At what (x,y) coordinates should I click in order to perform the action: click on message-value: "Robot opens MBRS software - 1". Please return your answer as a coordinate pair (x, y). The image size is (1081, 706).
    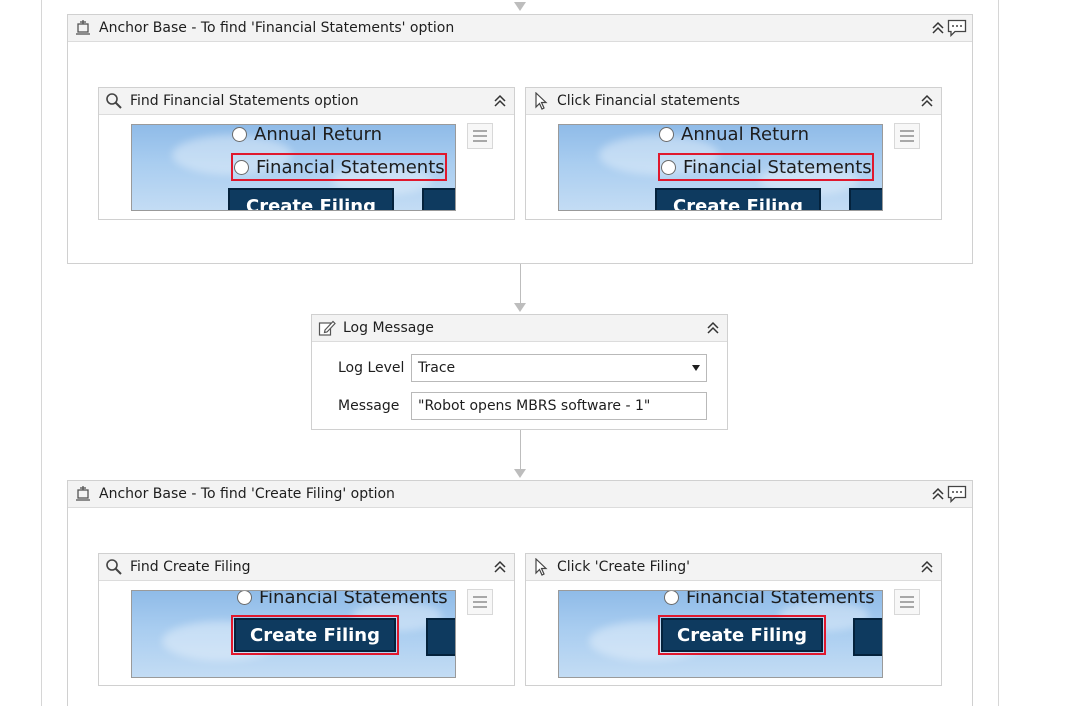
    Looking at the image, I should click on (534, 406).